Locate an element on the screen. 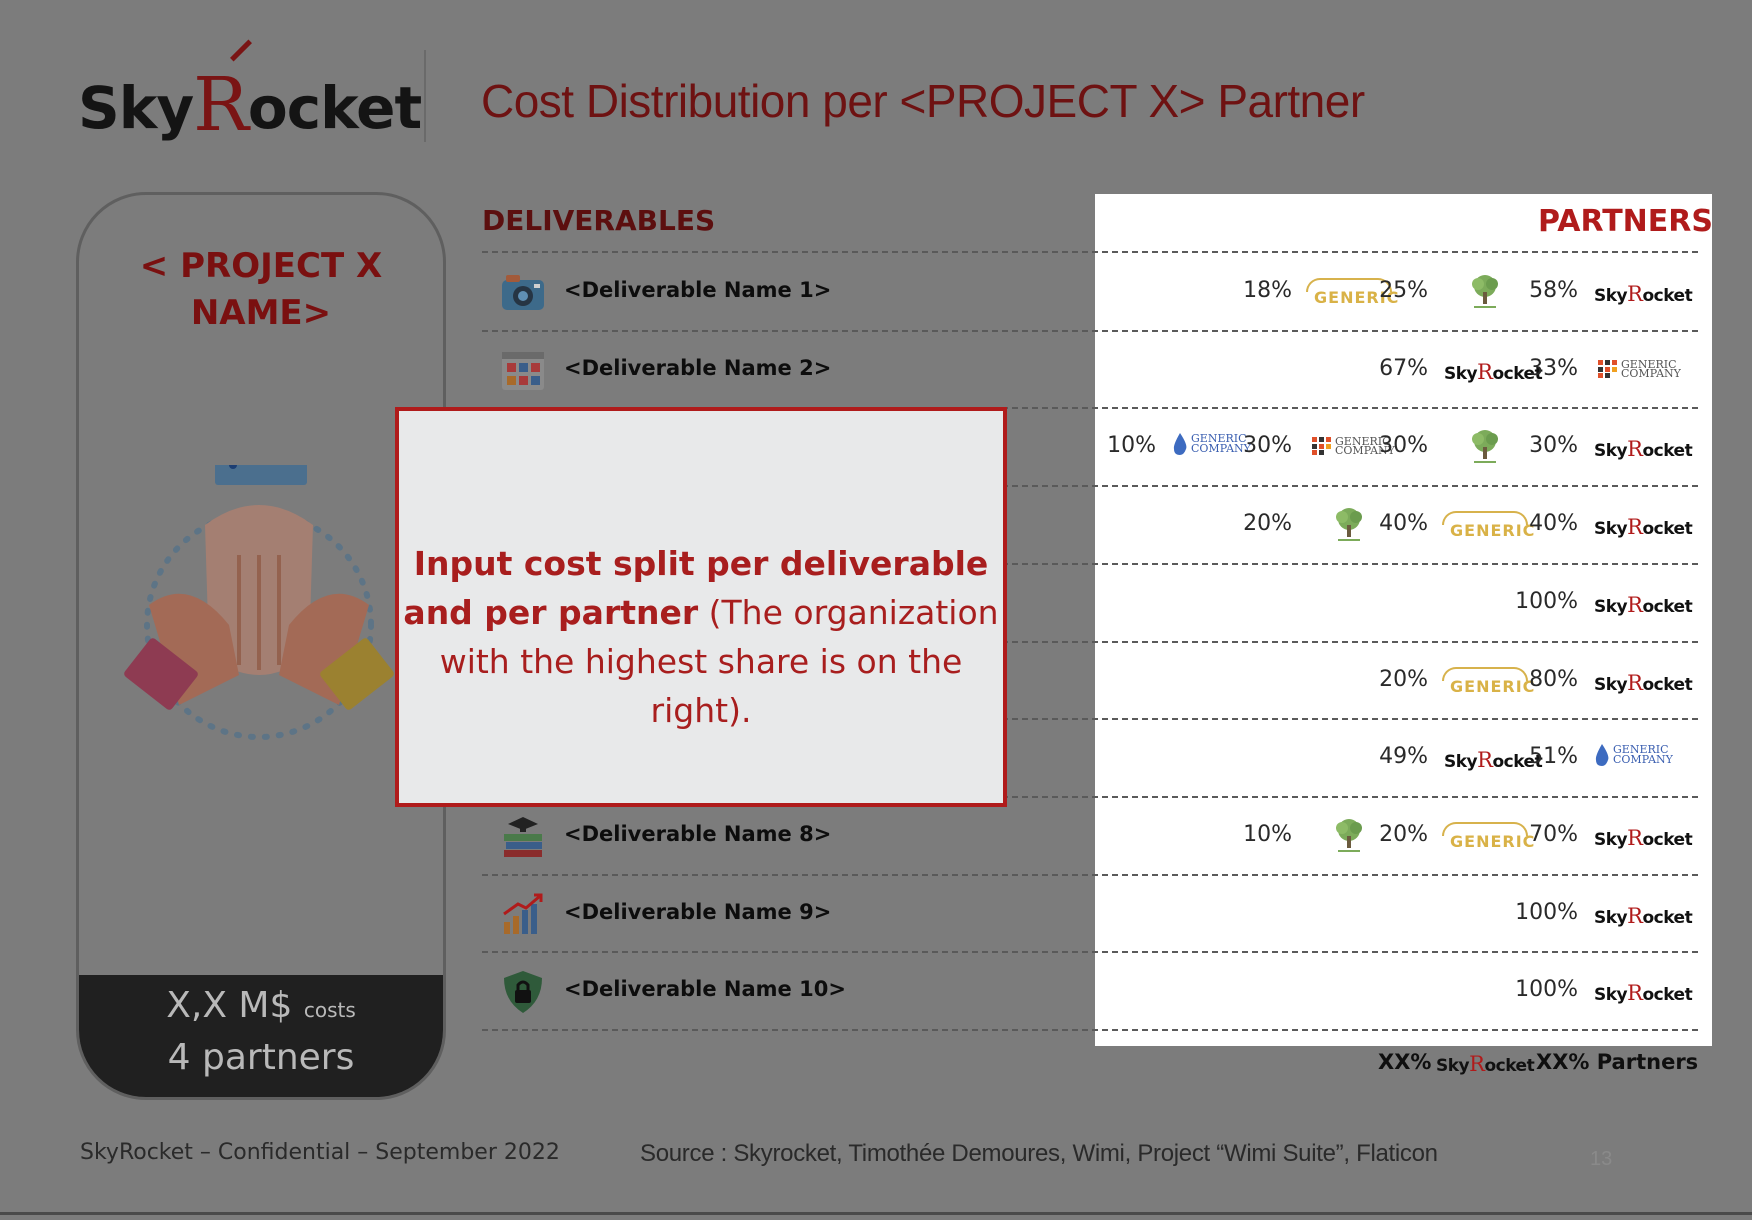 The width and height of the screenshot is (1752, 1220). deliverable-name: <Deliverable Name 2> is located at coordinates (698, 367).